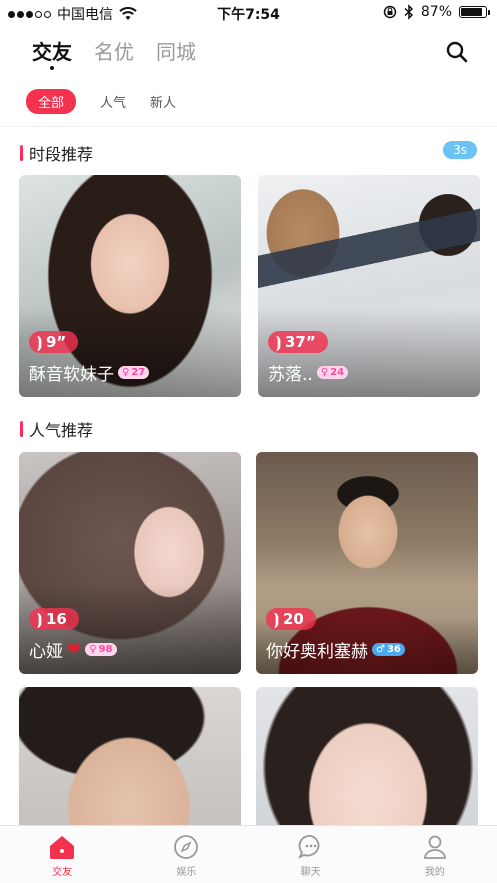 Image resolution: width=497 pixels, height=883 pixels. I want to click on bluetooth-icon, so click(408, 12).